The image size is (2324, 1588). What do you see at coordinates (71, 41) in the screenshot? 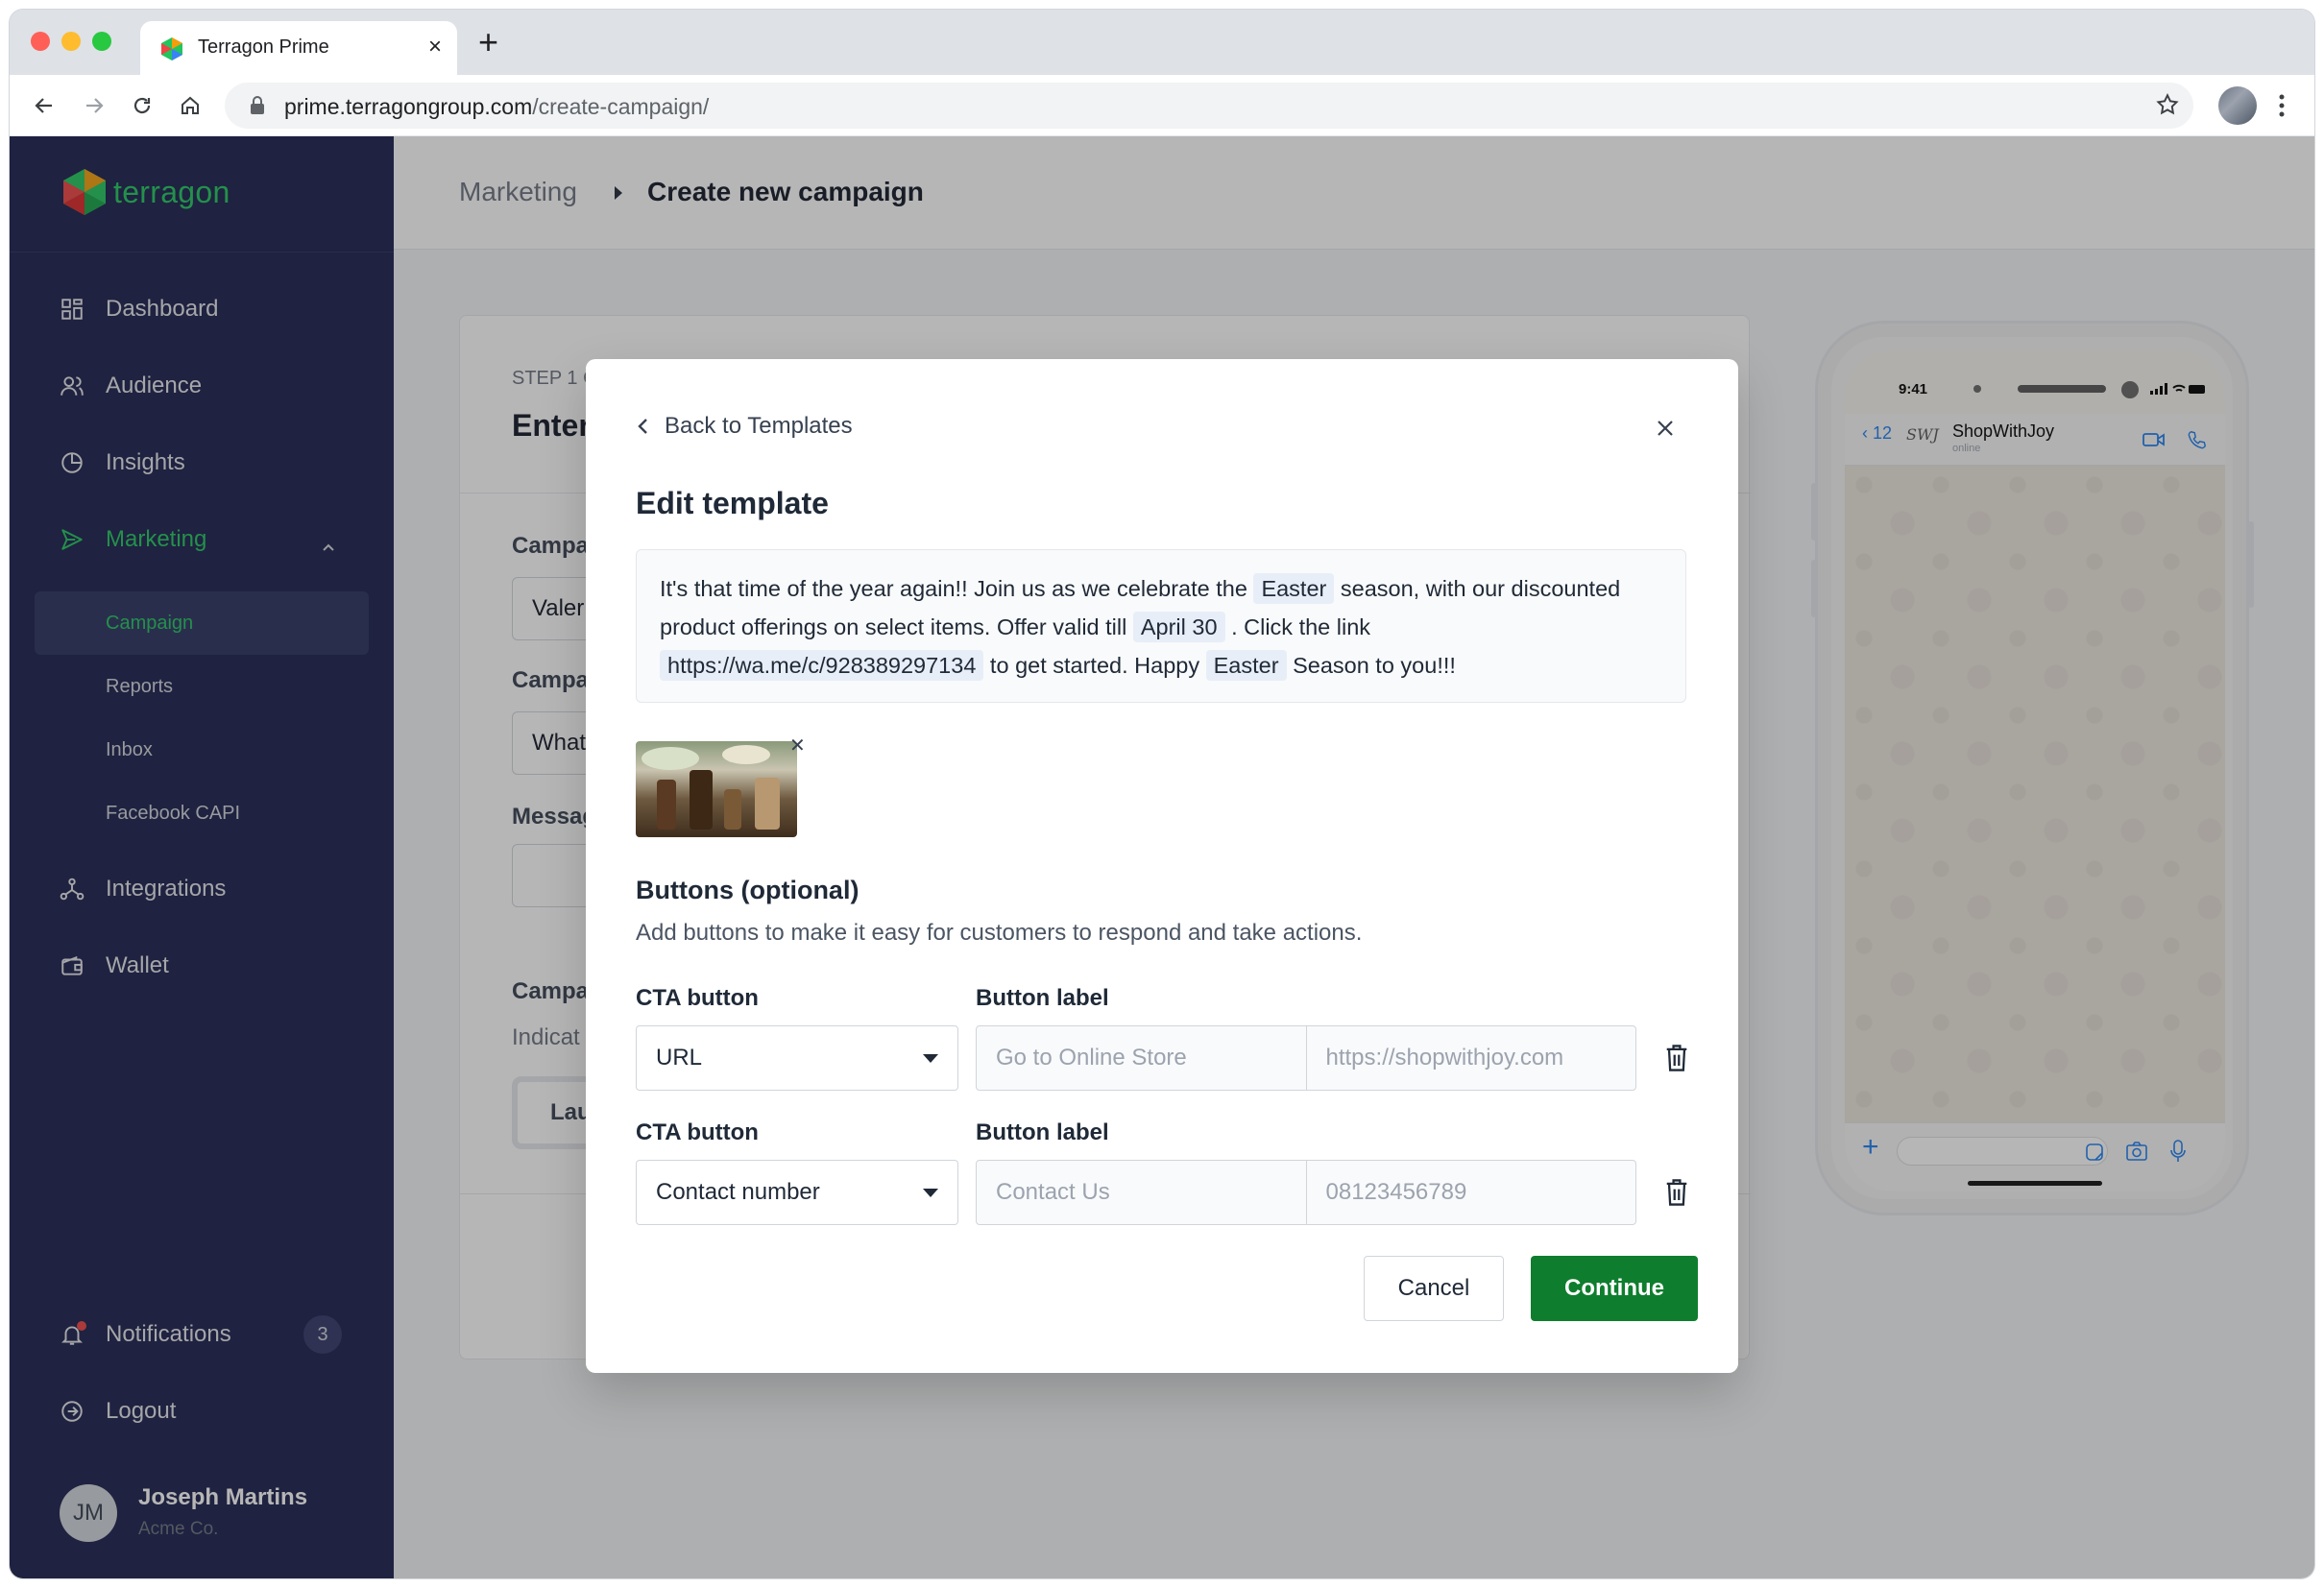
I see `minimize-window-button` at bounding box center [71, 41].